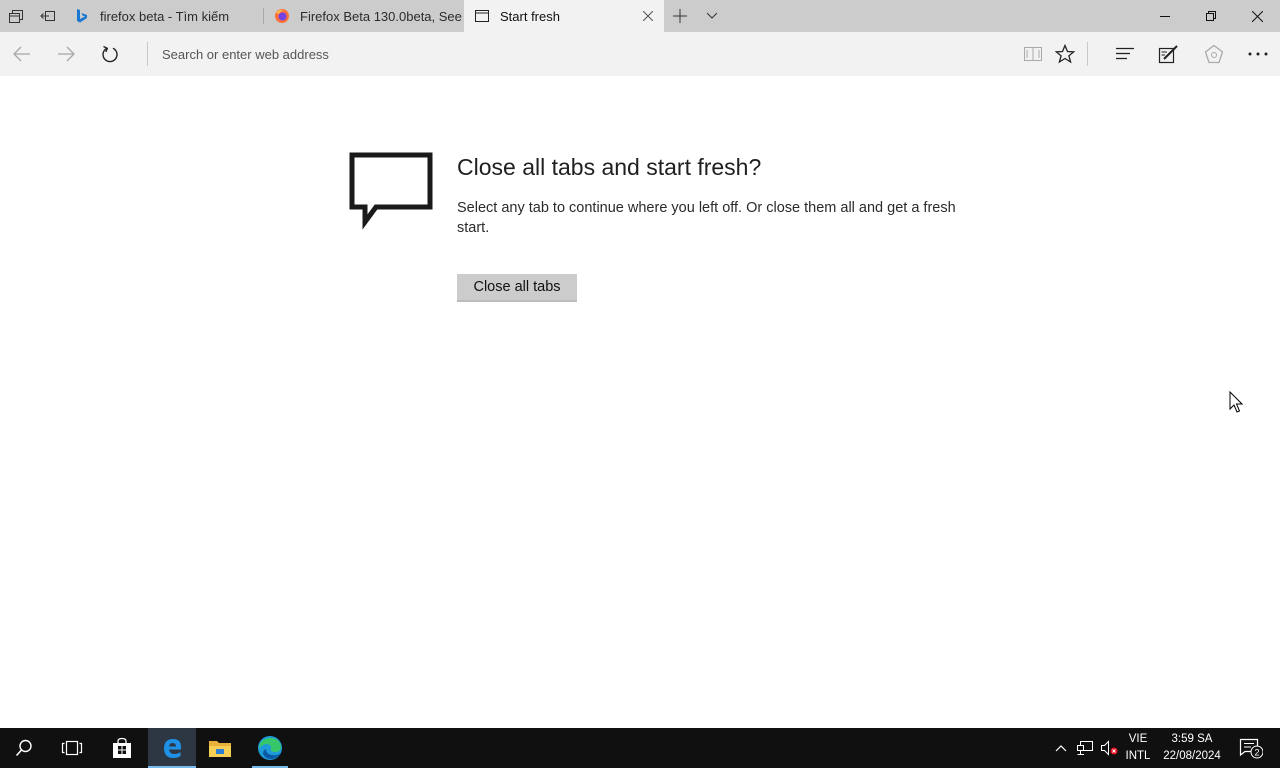 This screenshot has height=768, width=1280. Describe the element at coordinates (517, 288) in the screenshot. I see `close-all-tabs-button: Close all tabs` at that location.